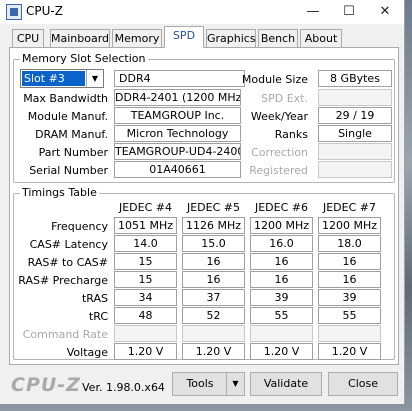 This screenshot has width=412, height=411. Describe the element at coordinates (286, 384) in the screenshot. I see `validate-button: Validate` at that location.